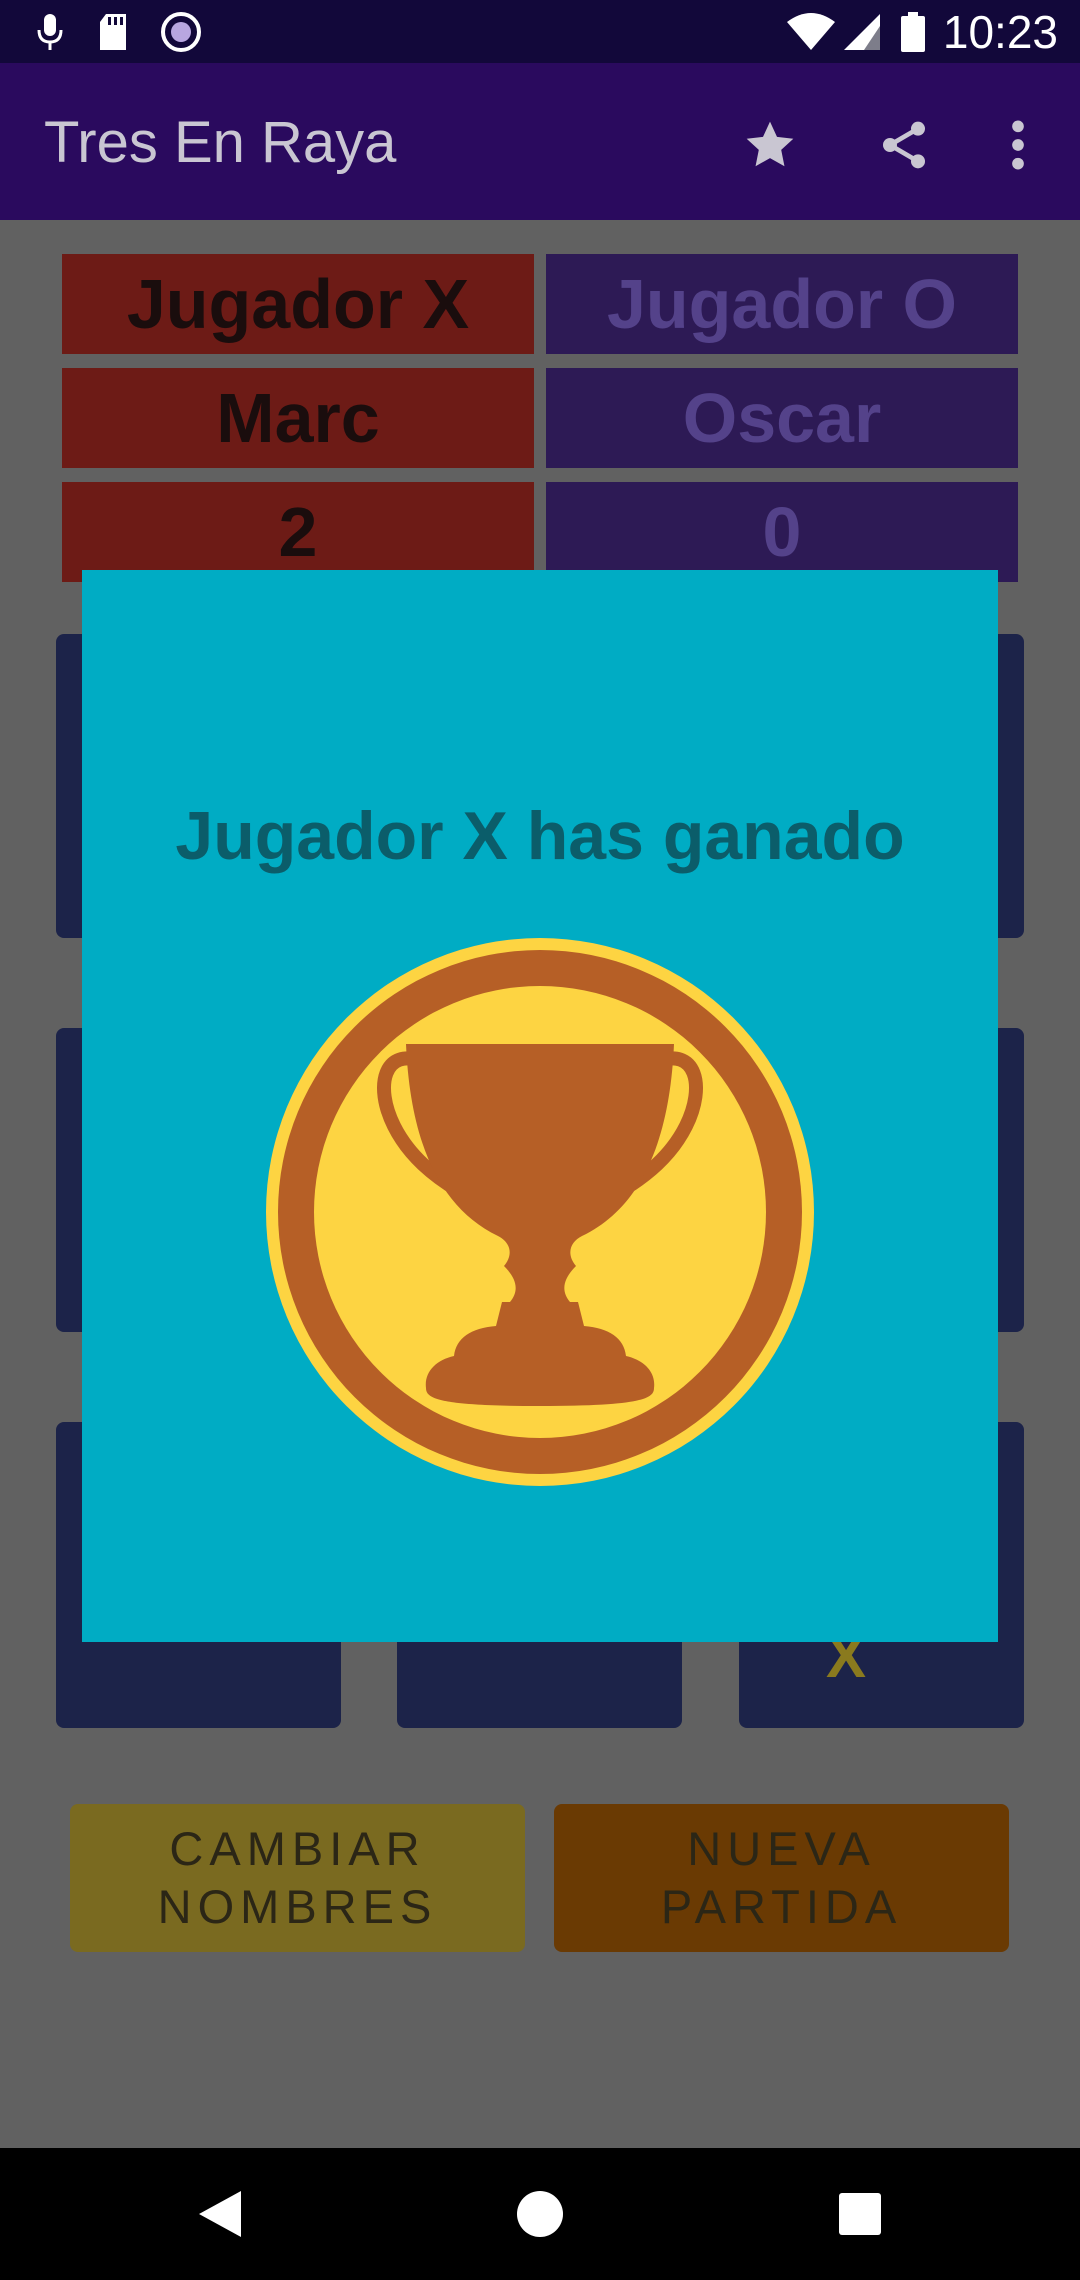  What do you see at coordinates (540, 31) in the screenshot?
I see `status-bar: 10:23` at bounding box center [540, 31].